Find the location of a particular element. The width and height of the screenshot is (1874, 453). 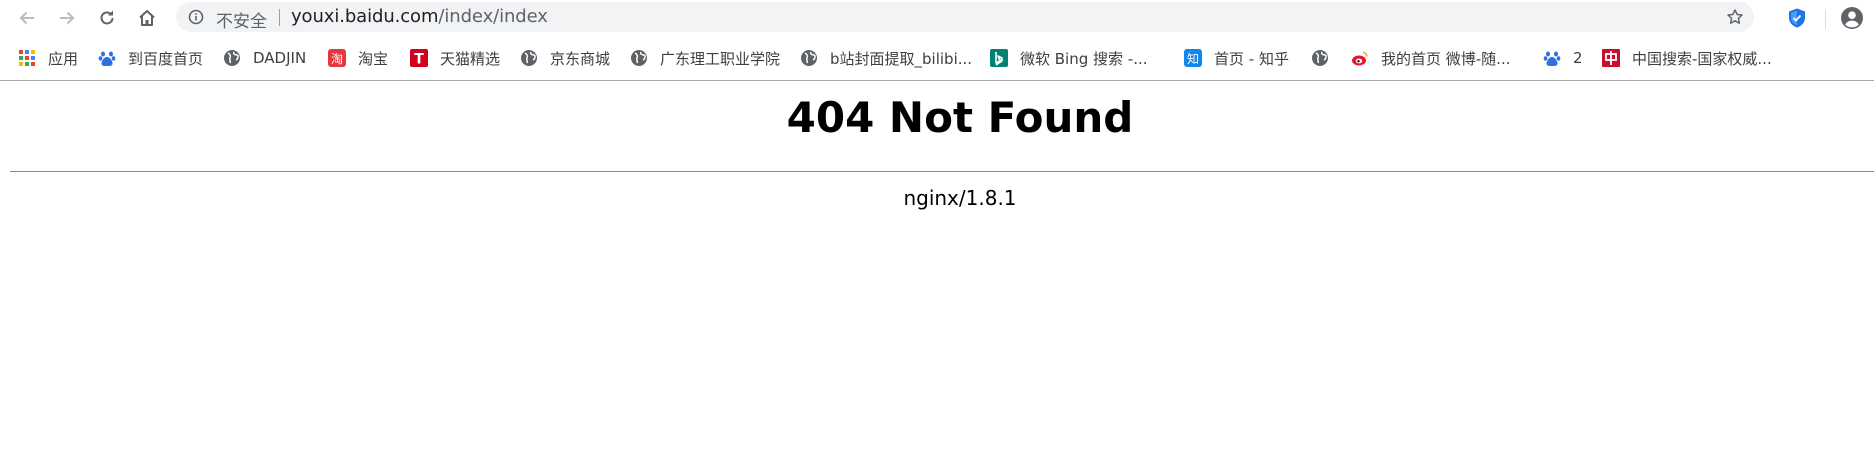

bookmark-dadjin: DADJIN is located at coordinates (264, 58).